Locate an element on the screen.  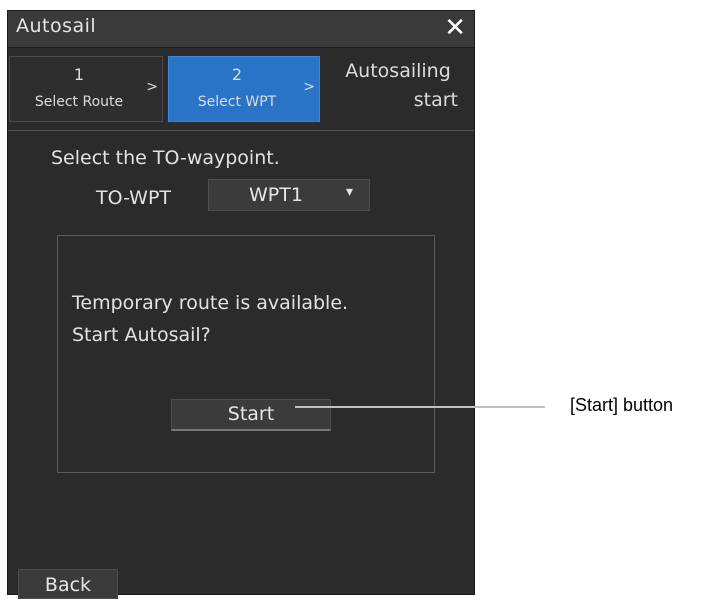
to-wpt-value: WPT1 is located at coordinates (276, 195).